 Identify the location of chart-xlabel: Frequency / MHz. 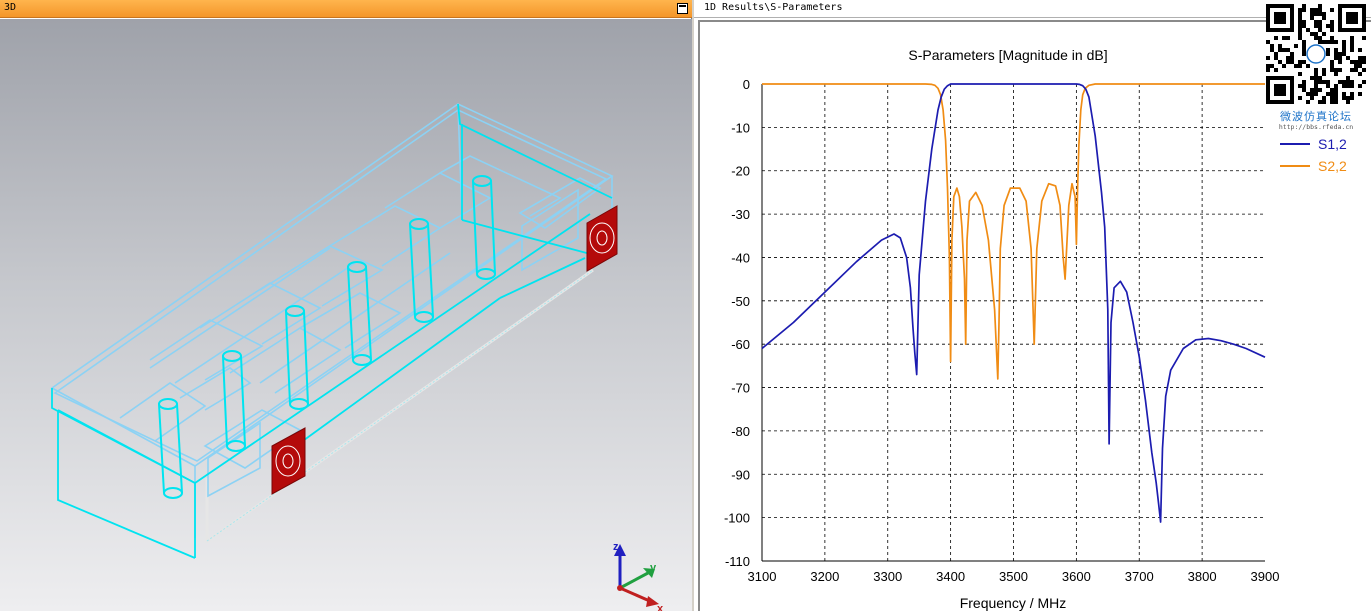
(1013, 603).